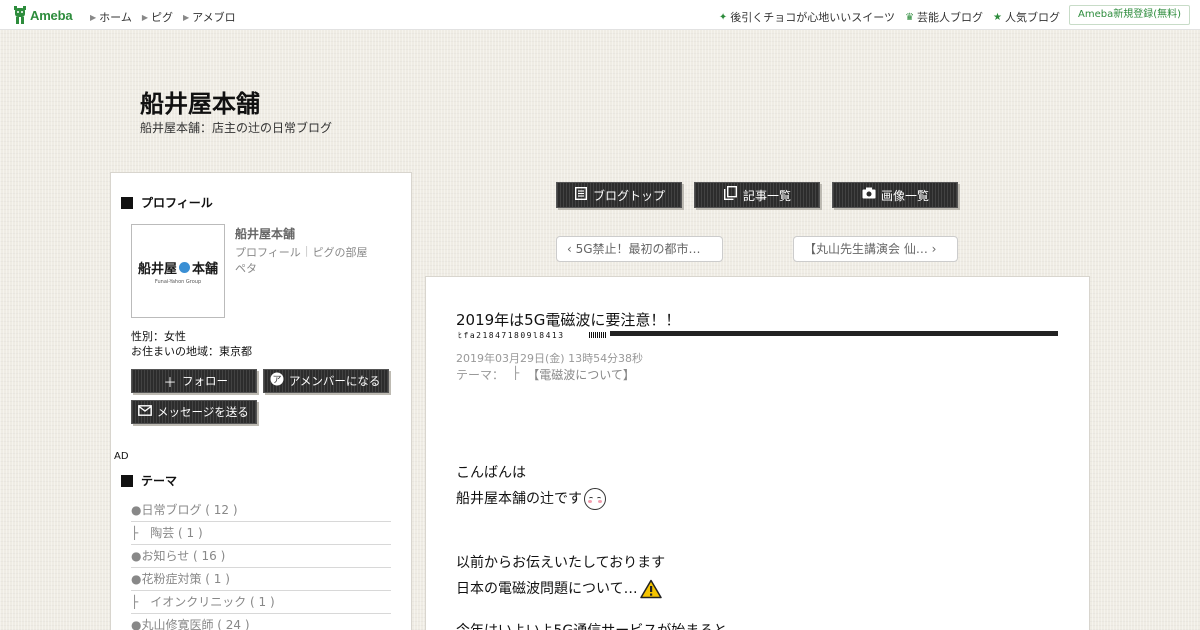  I want to click on ameba-logo-icon, so click(20, 15).